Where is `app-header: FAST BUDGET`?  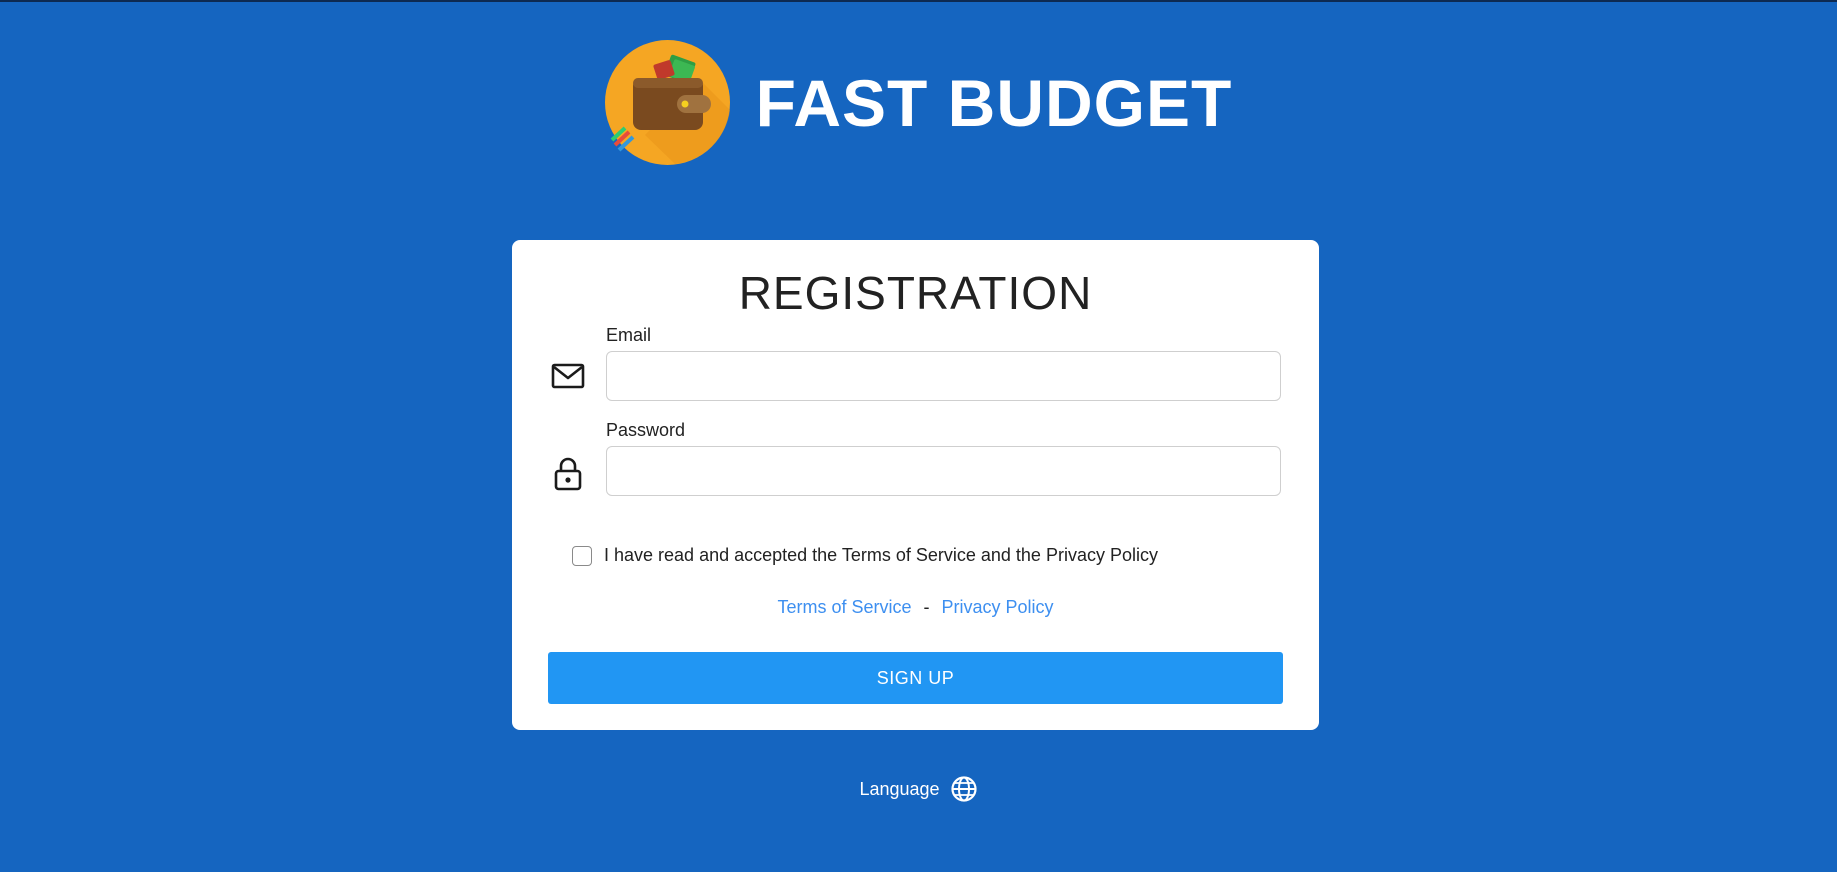 app-header: FAST BUDGET is located at coordinates (918, 102).